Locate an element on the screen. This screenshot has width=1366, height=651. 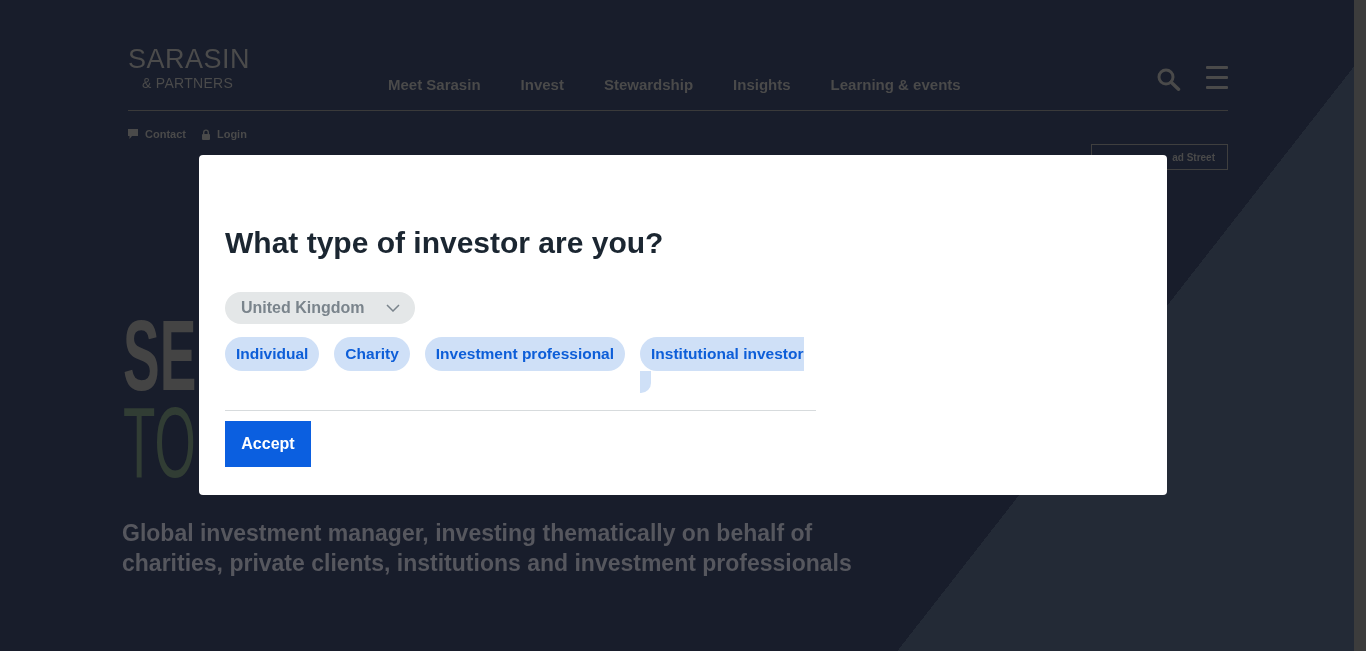
country-select: United Kingdom is located at coordinates (320, 308).